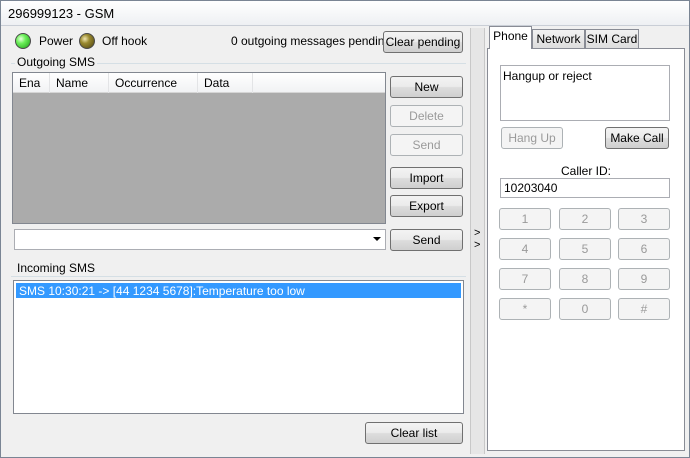 The width and height of the screenshot is (690, 458). I want to click on pending-status-text: 0 outgoing messages pending, so click(311, 41).